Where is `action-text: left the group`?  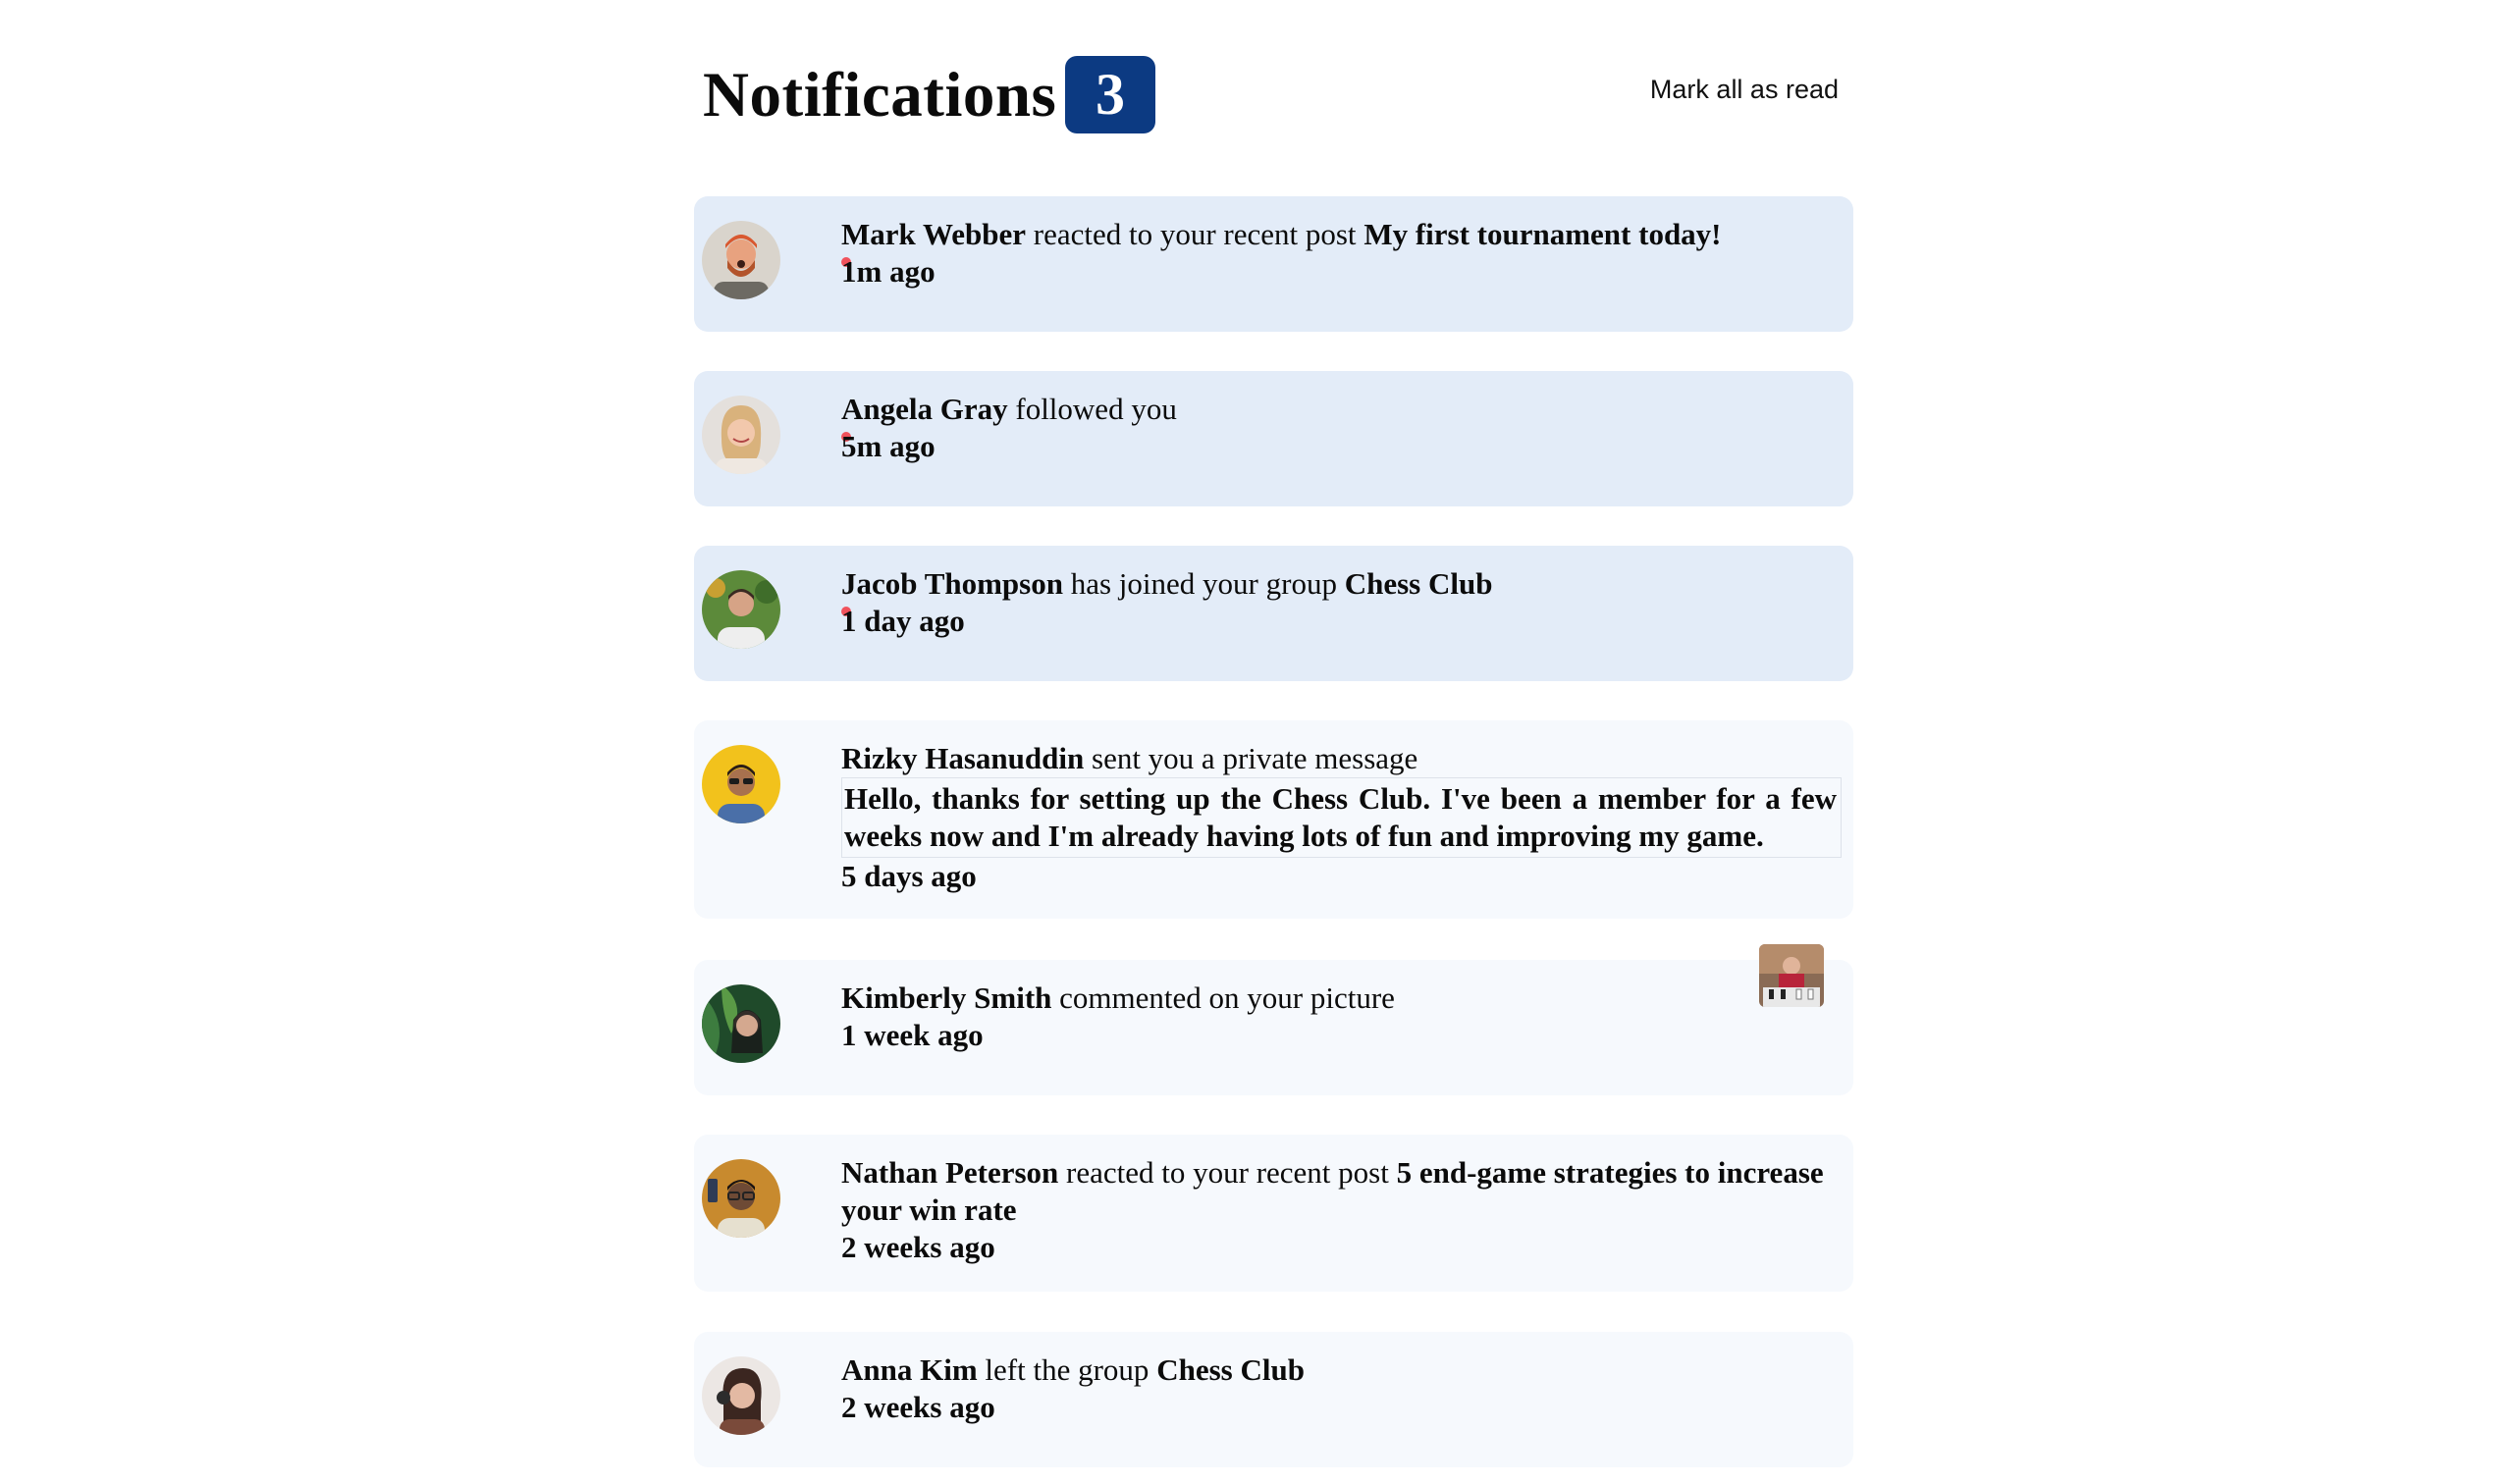
action-text: left the group is located at coordinates (1068, 1369).